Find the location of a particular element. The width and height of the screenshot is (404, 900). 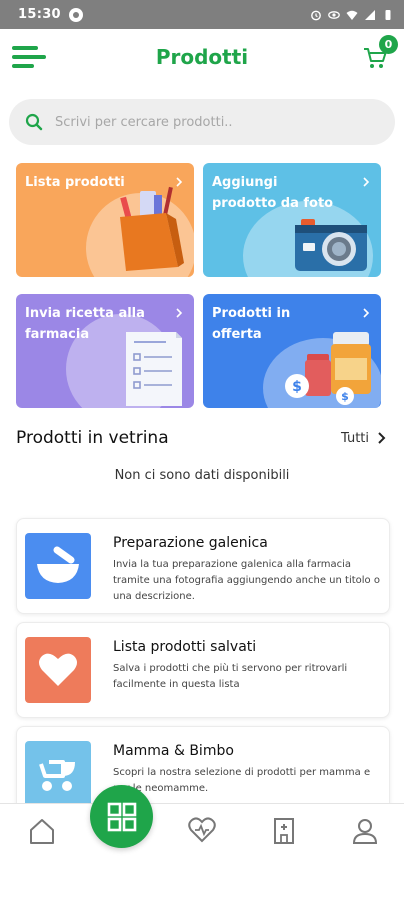

nav-home is located at coordinates (42, 831).